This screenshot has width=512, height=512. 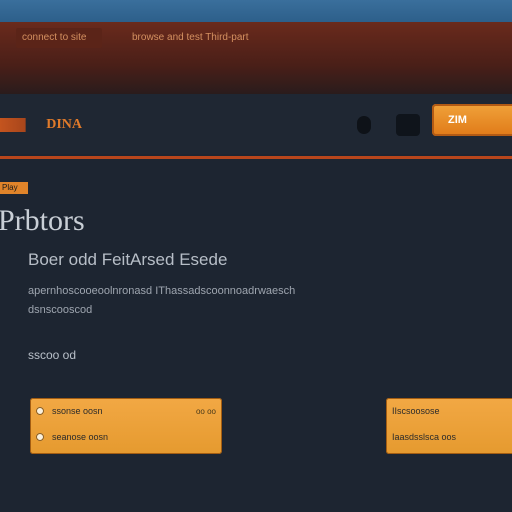 I want to click on section-heading: sscoo od, so click(x=52, y=355).